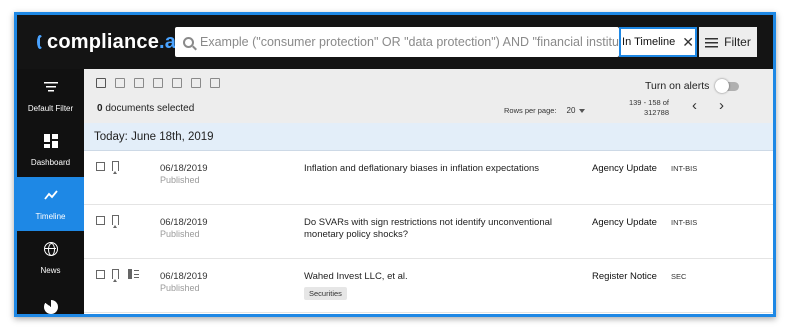  I want to click on pie-chart-icon, so click(50, 307).